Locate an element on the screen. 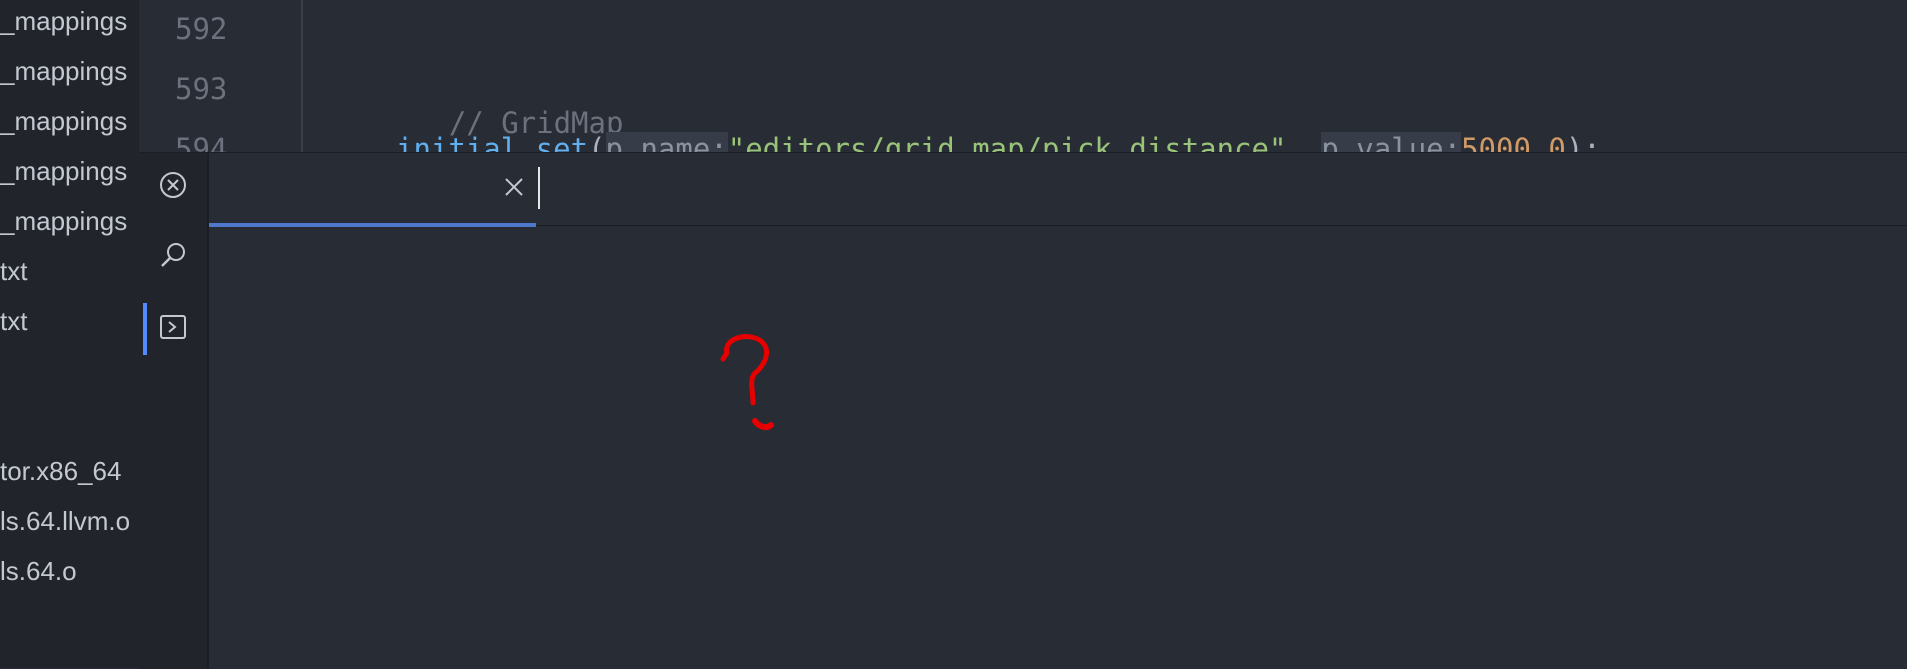 This screenshot has width=1907, height=669. line-number: 592 is located at coordinates (201, 29).